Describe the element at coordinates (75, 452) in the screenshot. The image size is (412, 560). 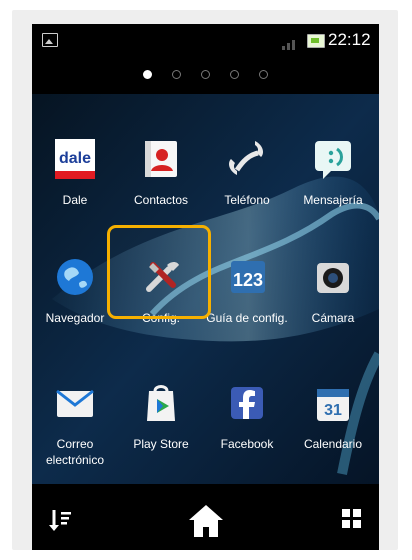
I see `app-label: Correo electrónico` at that location.